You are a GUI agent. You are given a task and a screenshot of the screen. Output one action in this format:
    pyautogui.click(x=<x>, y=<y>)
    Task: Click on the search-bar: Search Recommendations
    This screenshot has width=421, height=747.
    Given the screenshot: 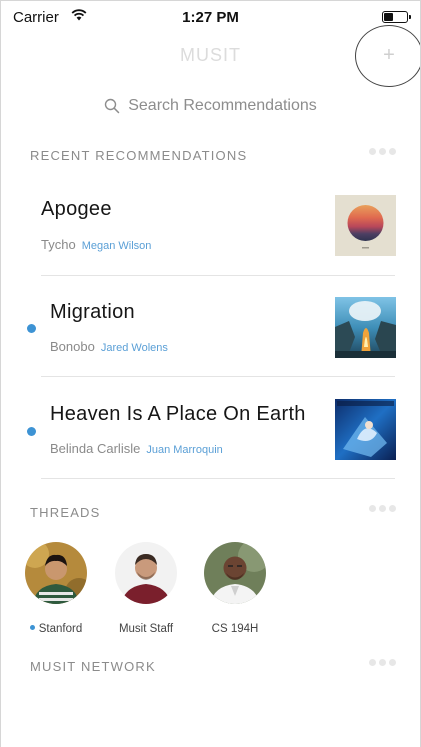 What is the action you would take?
    pyautogui.click(x=210, y=106)
    